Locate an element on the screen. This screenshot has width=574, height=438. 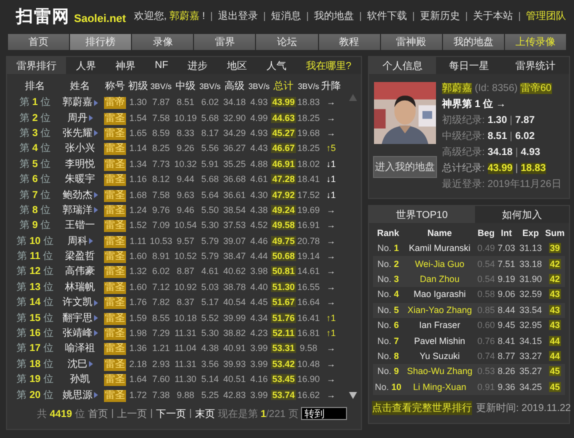
header-link: 关于本站 is located at coordinates (493, 16).